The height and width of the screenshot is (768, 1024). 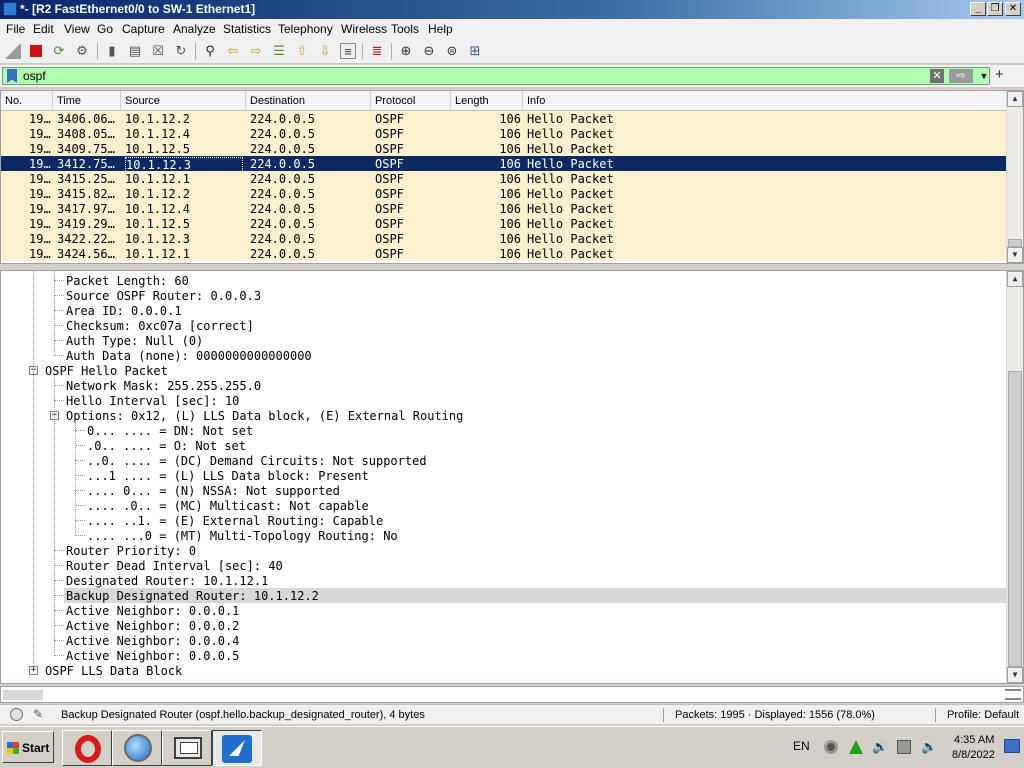 What do you see at coordinates (440, 29) in the screenshot?
I see `menu-help: Help` at bounding box center [440, 29].